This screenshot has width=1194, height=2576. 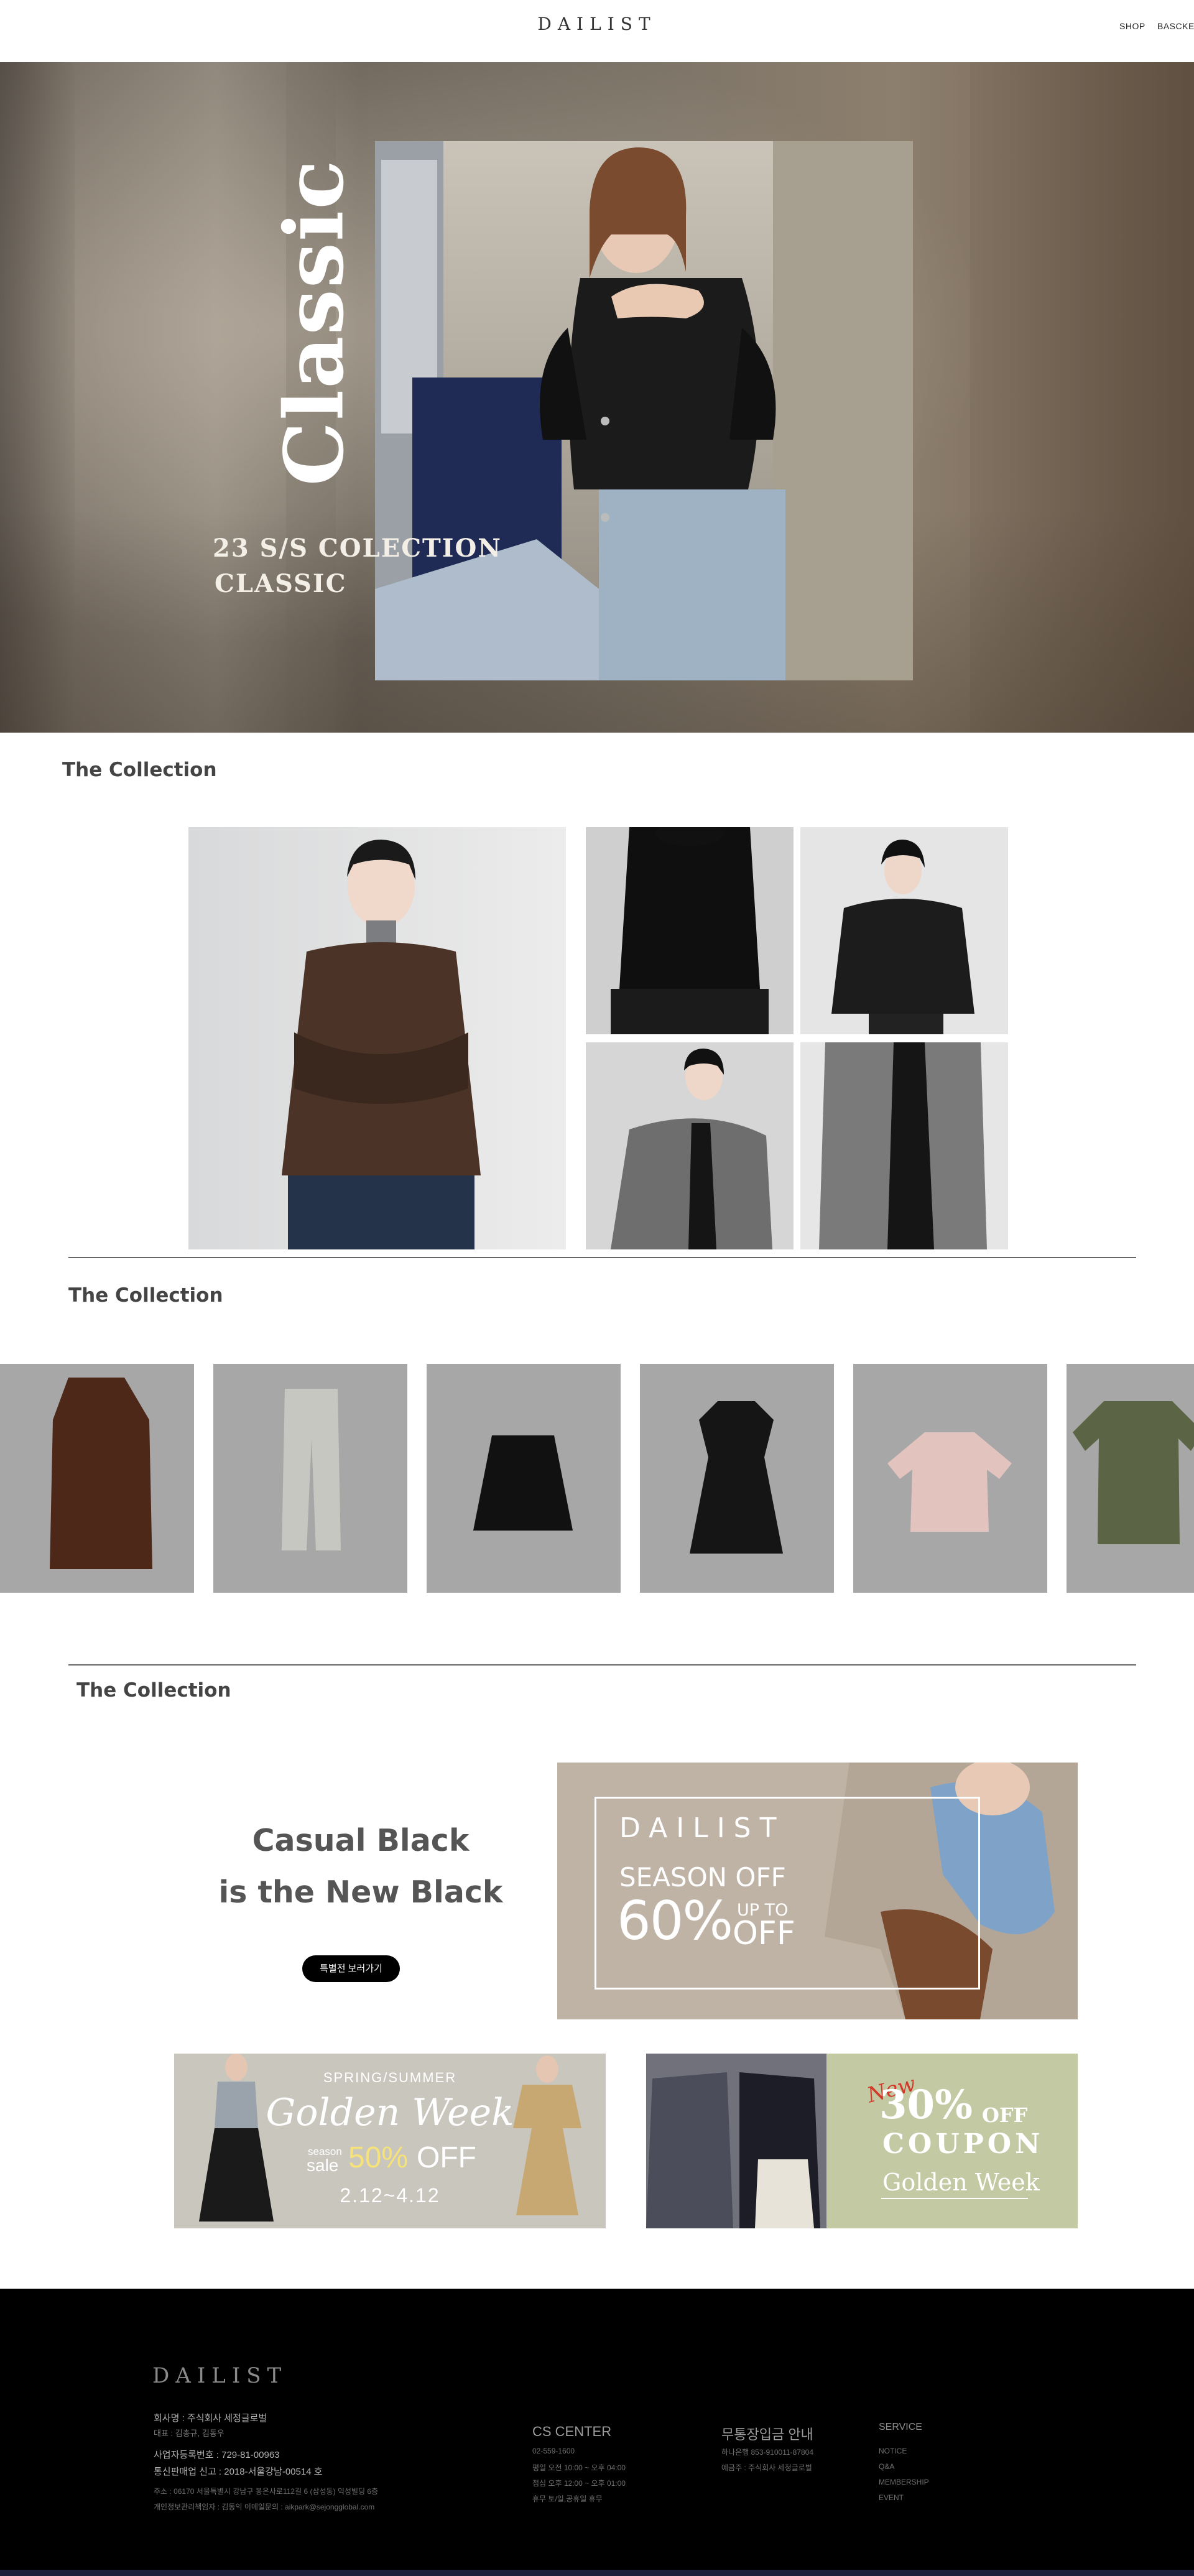 I want to click on coupon-underline, so click(x=954, y=2199).